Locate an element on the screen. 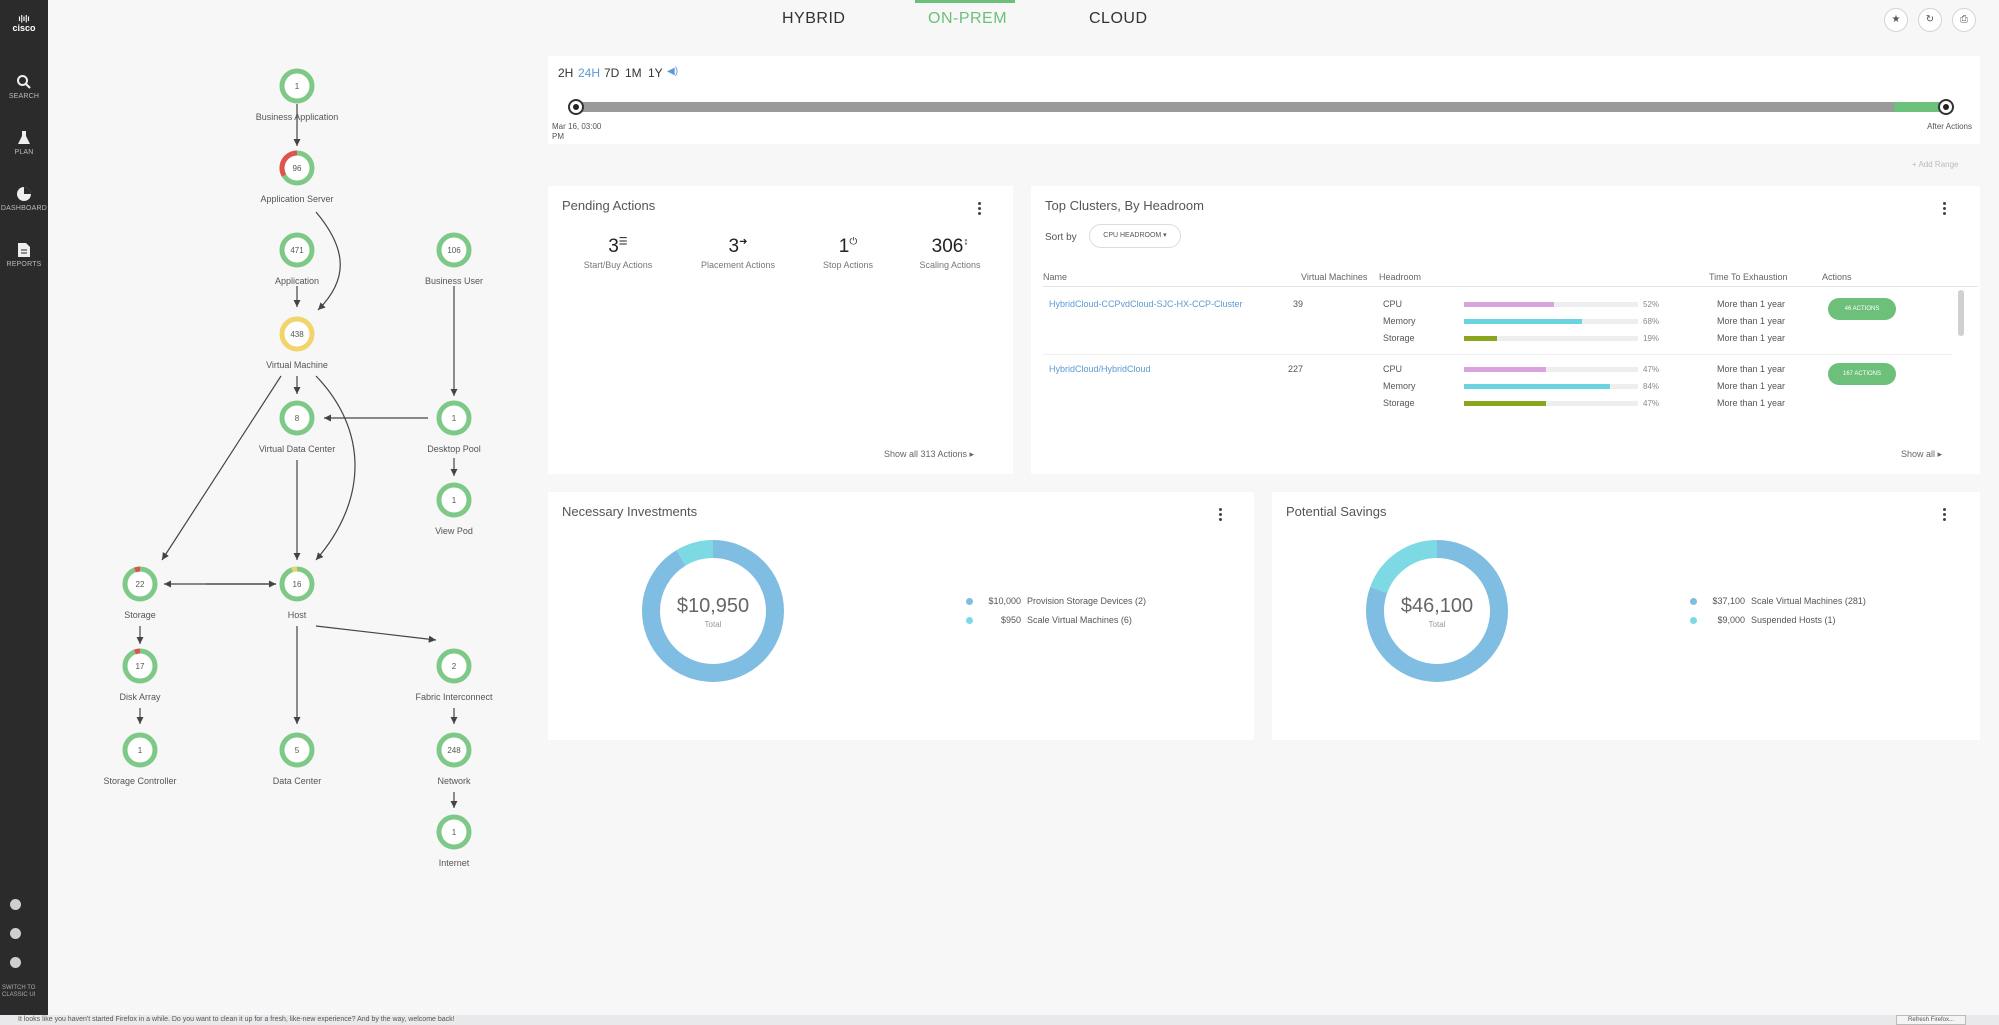  tab-cloud: CLOUD is located at coordinates (1118, 19).